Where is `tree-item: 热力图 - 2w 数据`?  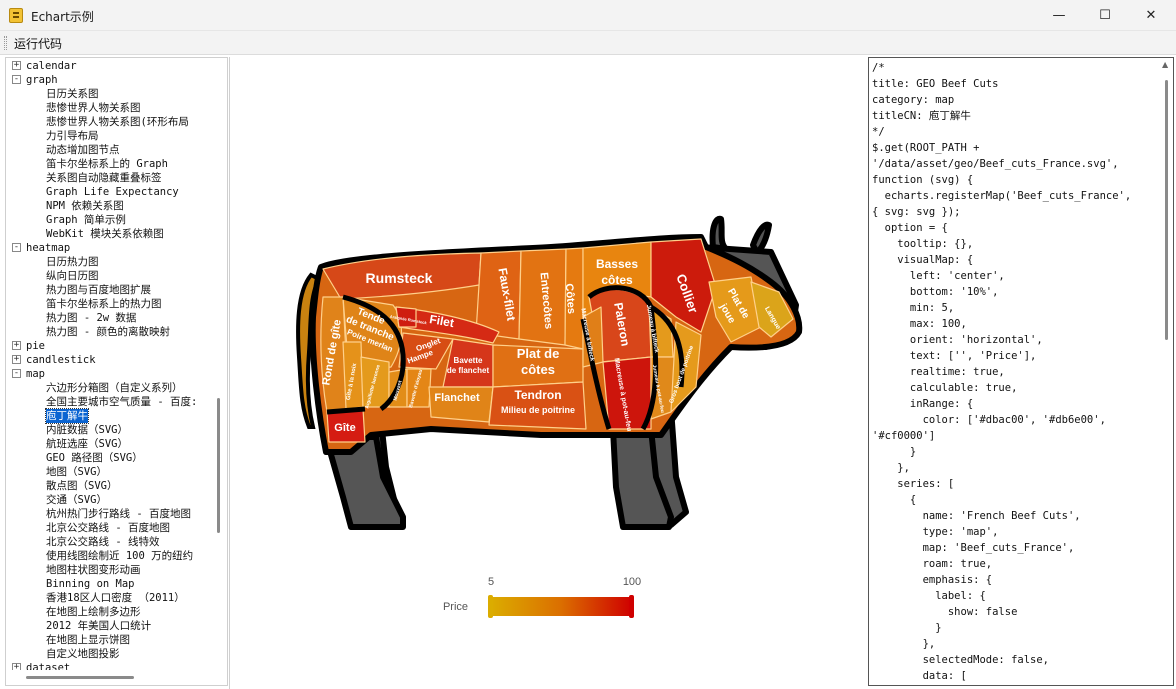 tree-item: 热力图 - 2w 数据 is located at coordinates (109, 318).